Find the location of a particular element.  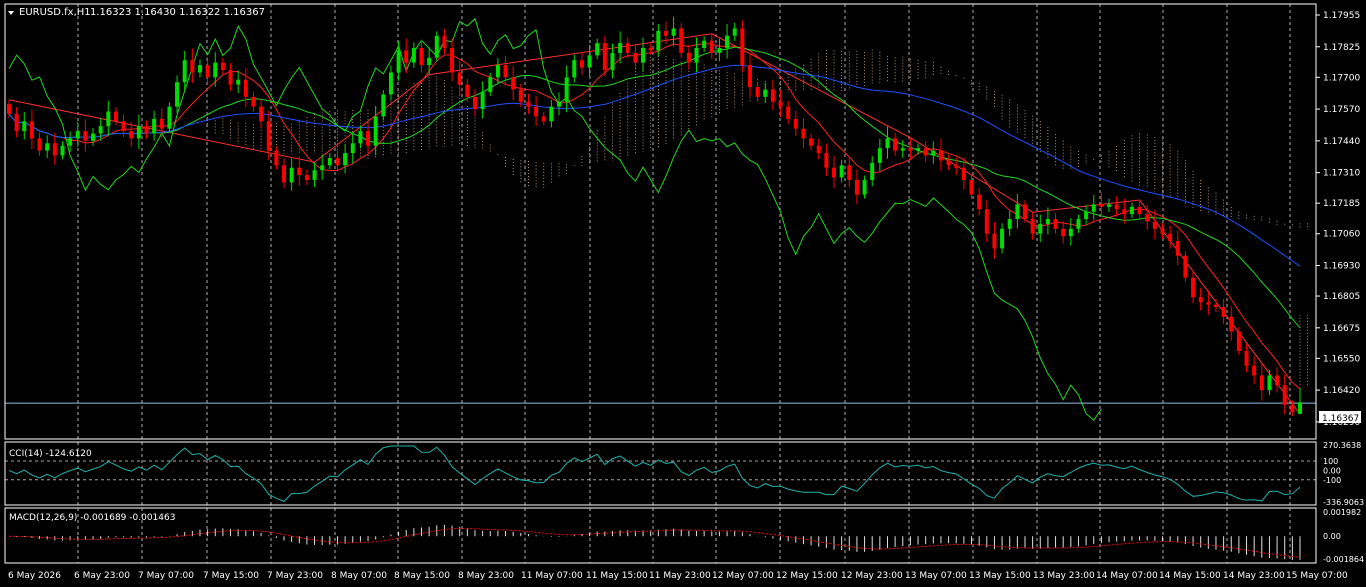

time-label: 13 May 23:00 is located at coordinates (1064, 576).